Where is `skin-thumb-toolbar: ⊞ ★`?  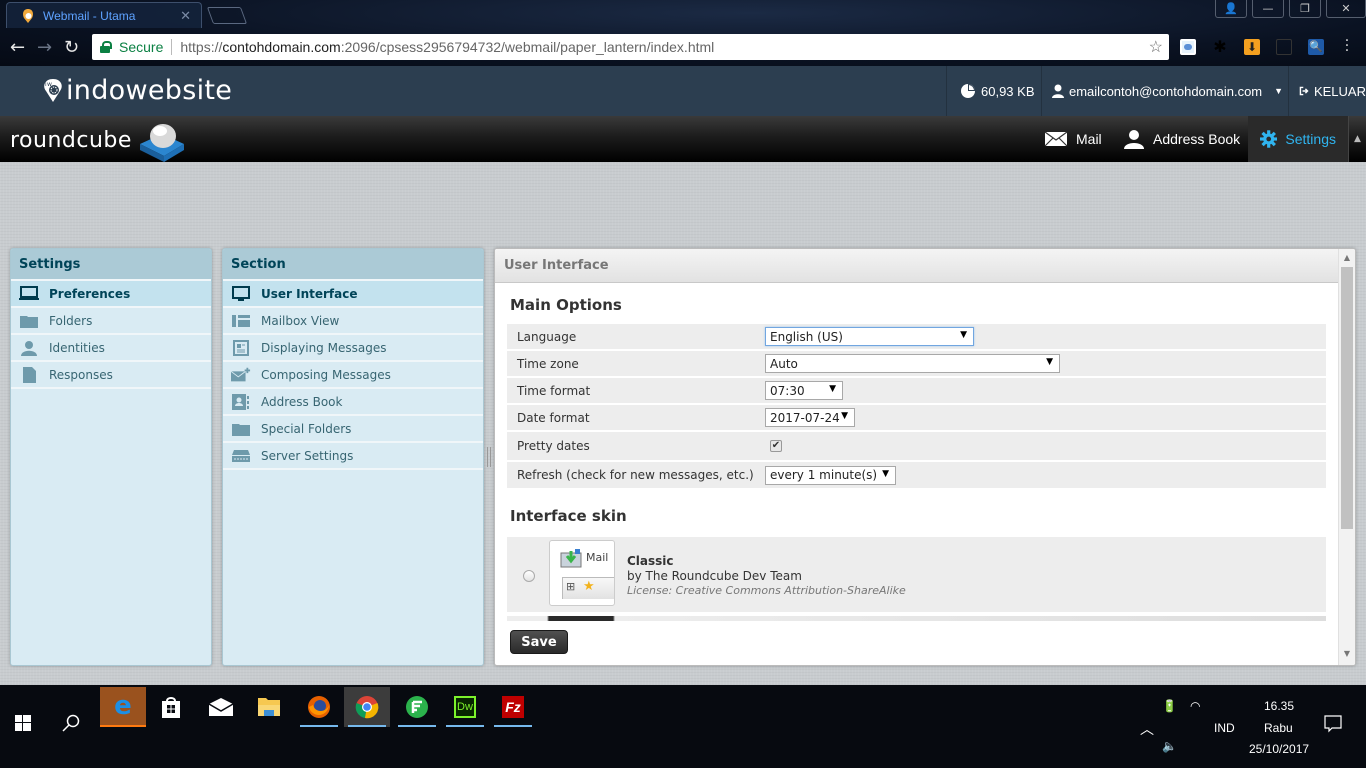 skin-thumb-toolbar: ⊞ ★ is located at coordinates (588, 588).